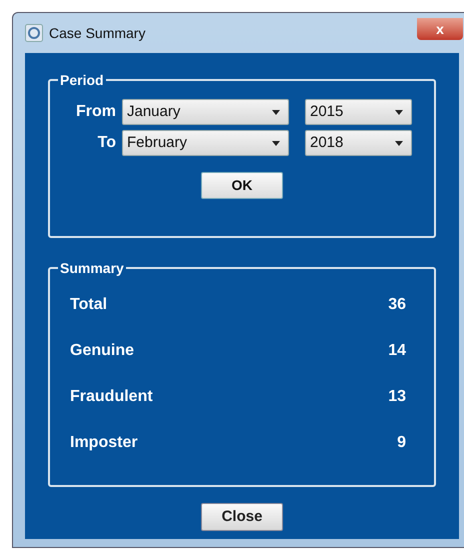 The width and height of the screenshot is (464, 554). What do you see at coordinates (242, 185) in the screenshot?
I see `ok-button: OK` at bounding box center [242, 185].